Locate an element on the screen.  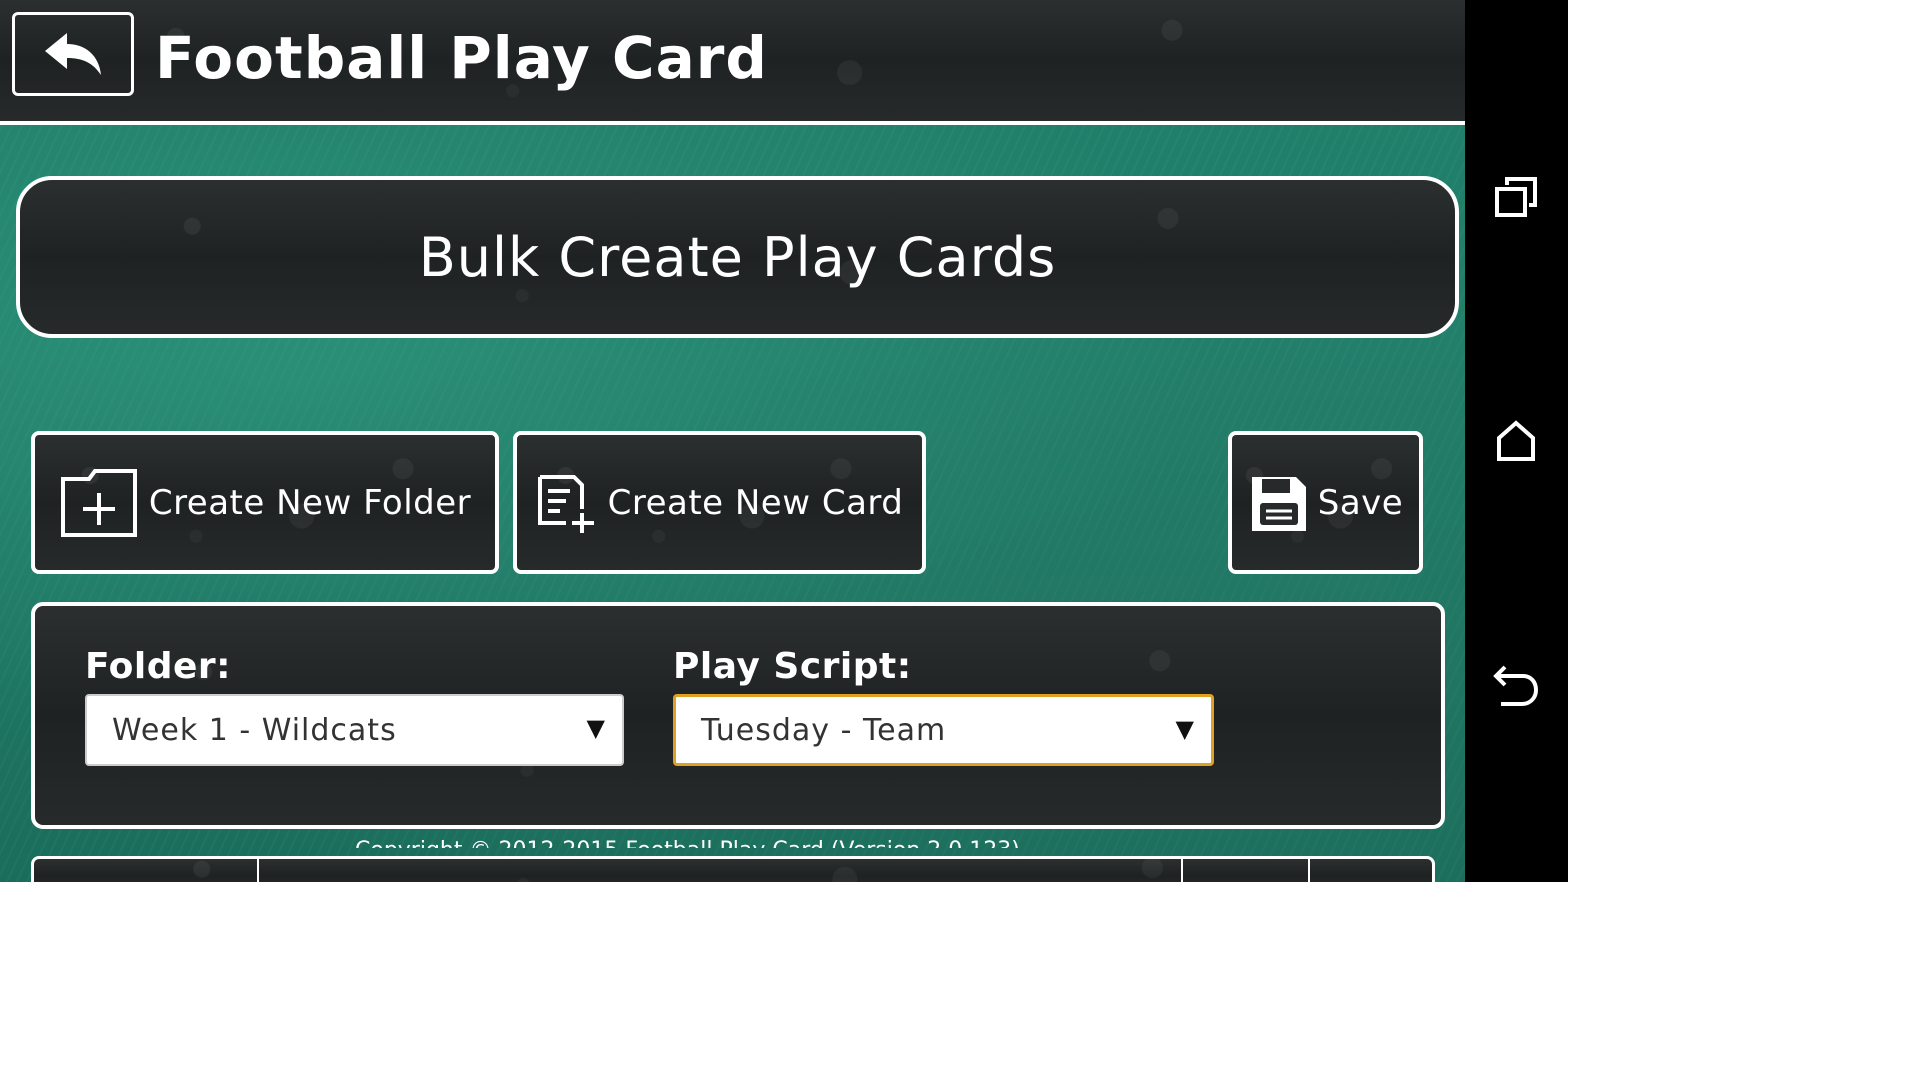
back-arrow-icon is located at coordinates (73, 54).